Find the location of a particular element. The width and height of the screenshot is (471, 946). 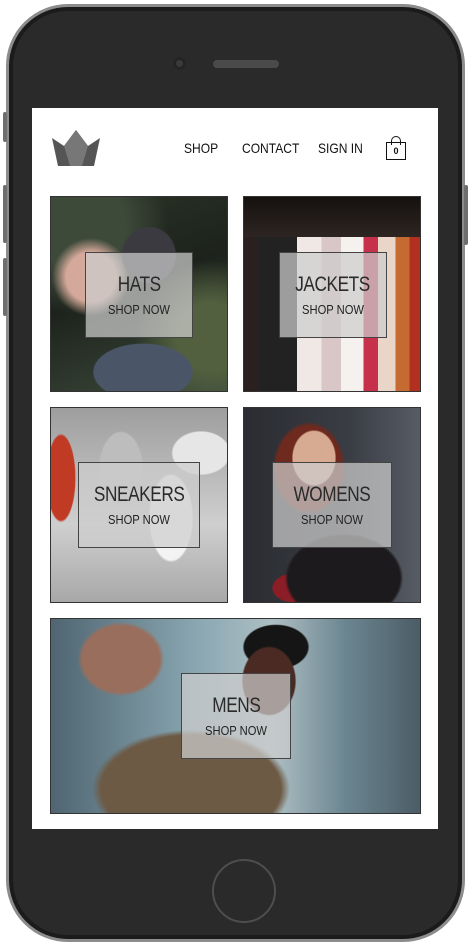

mute-switch is located at coordinates (5, 127).